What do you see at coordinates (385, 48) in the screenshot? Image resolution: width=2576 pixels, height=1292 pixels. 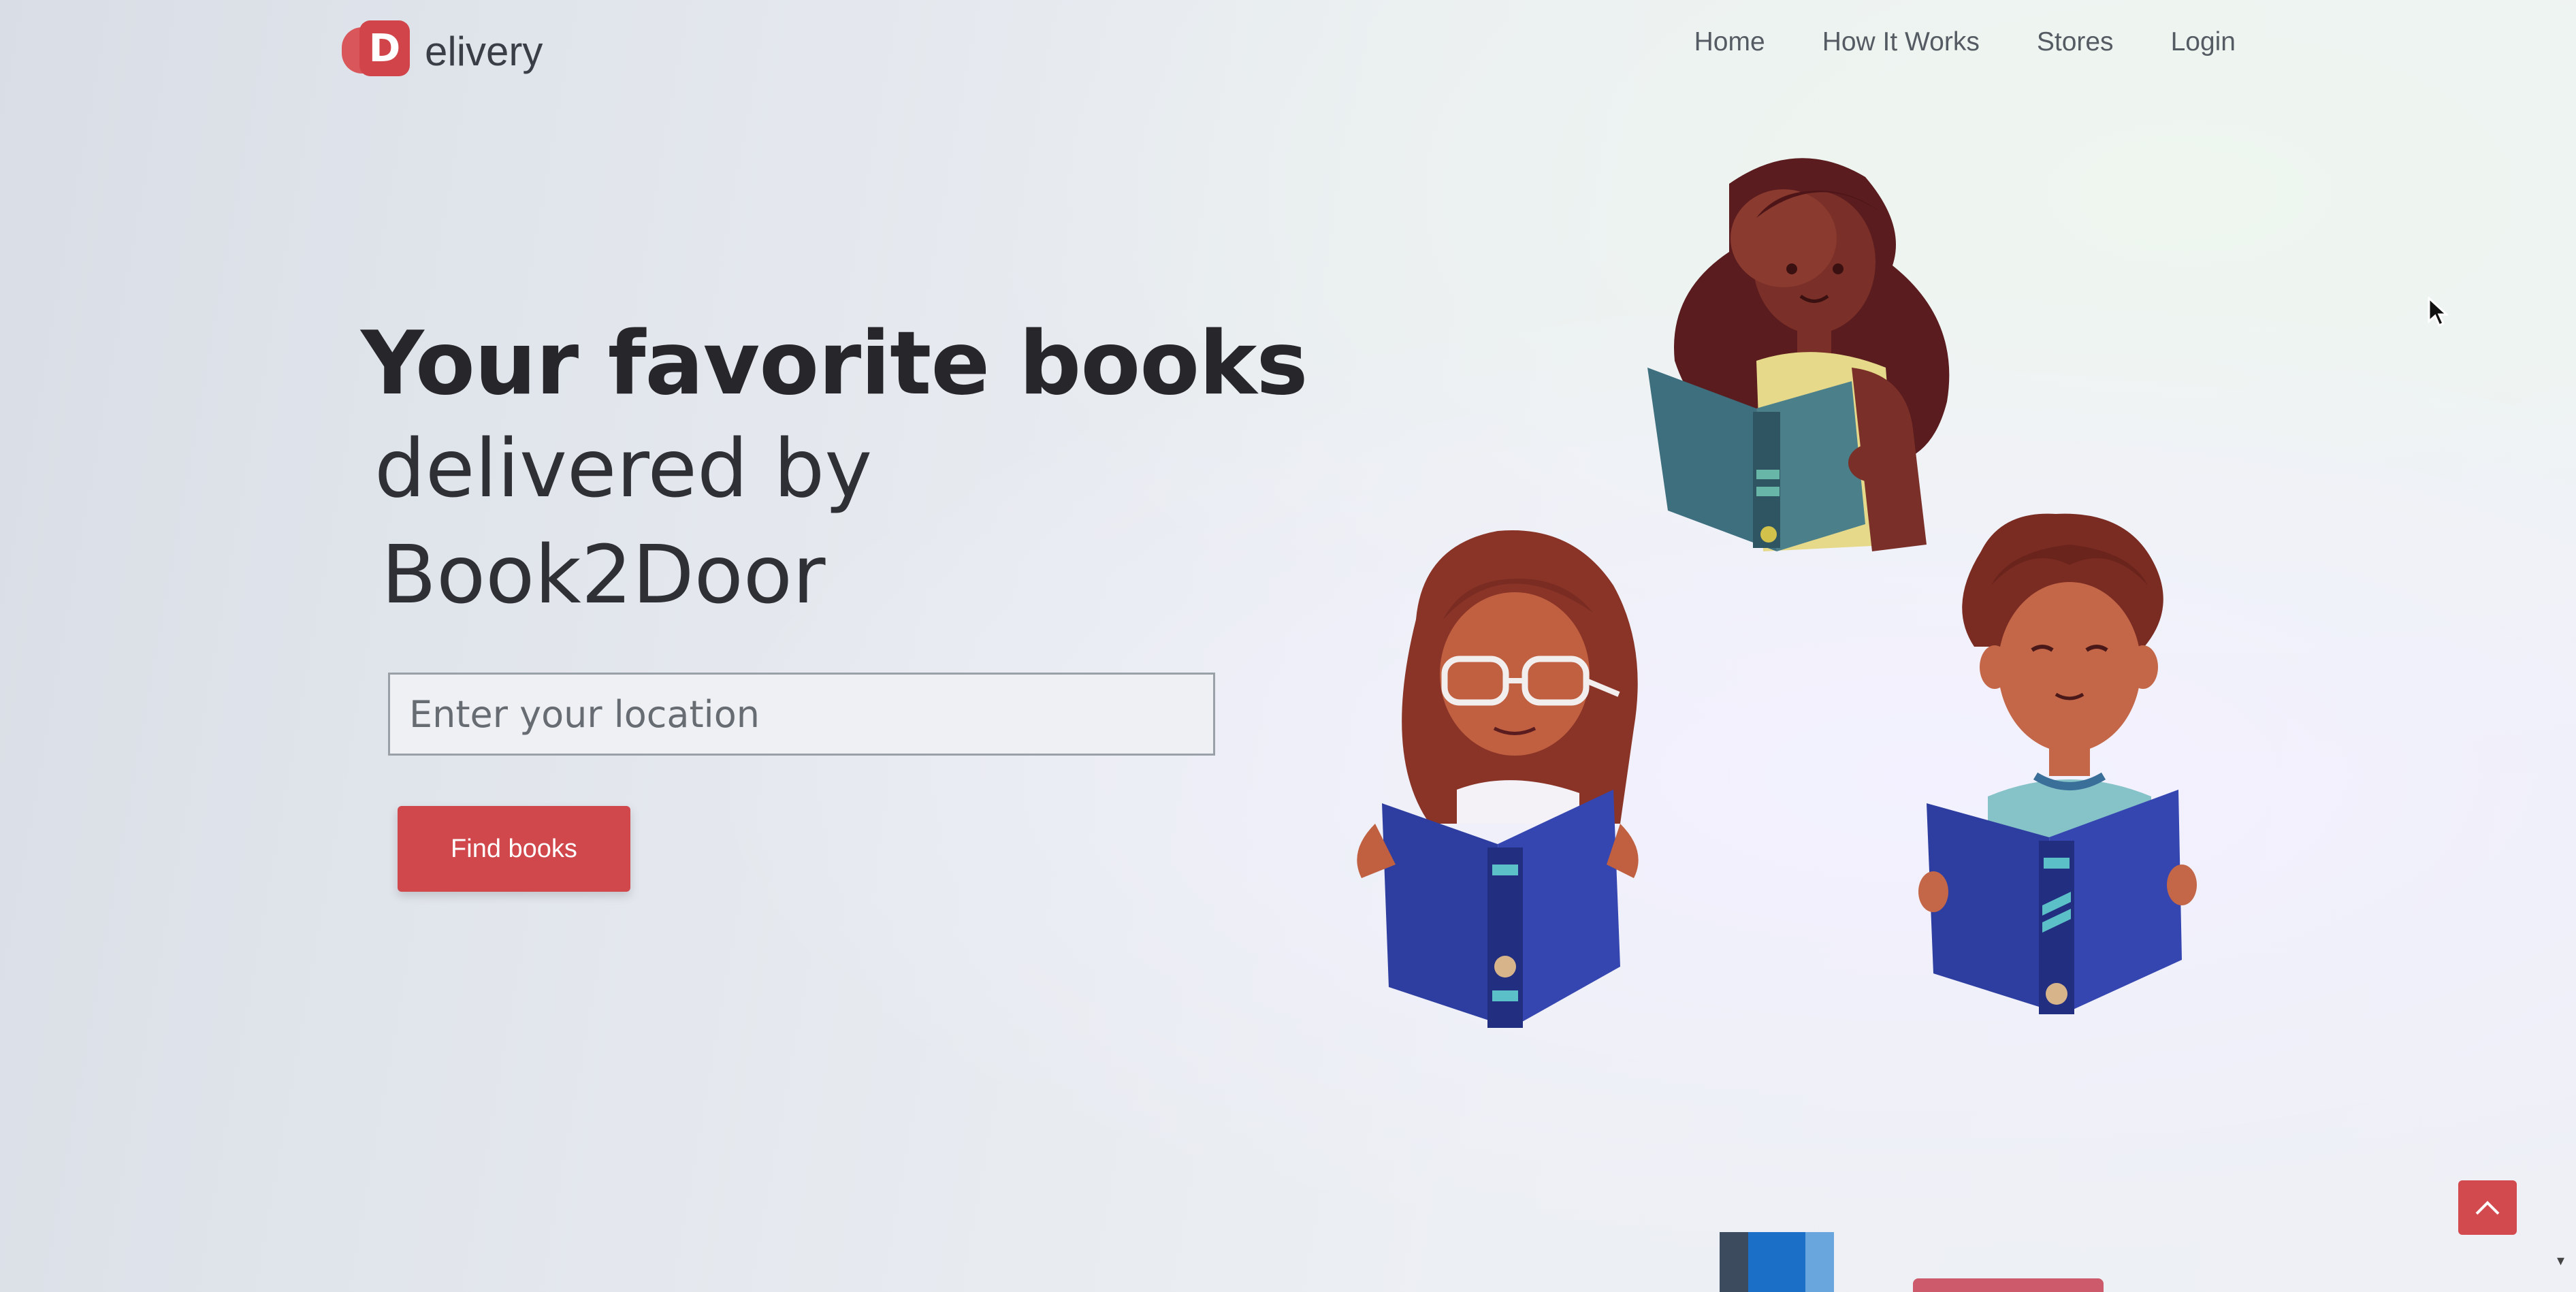 I see `logo-letter: D` at bounding box center [385, 48].